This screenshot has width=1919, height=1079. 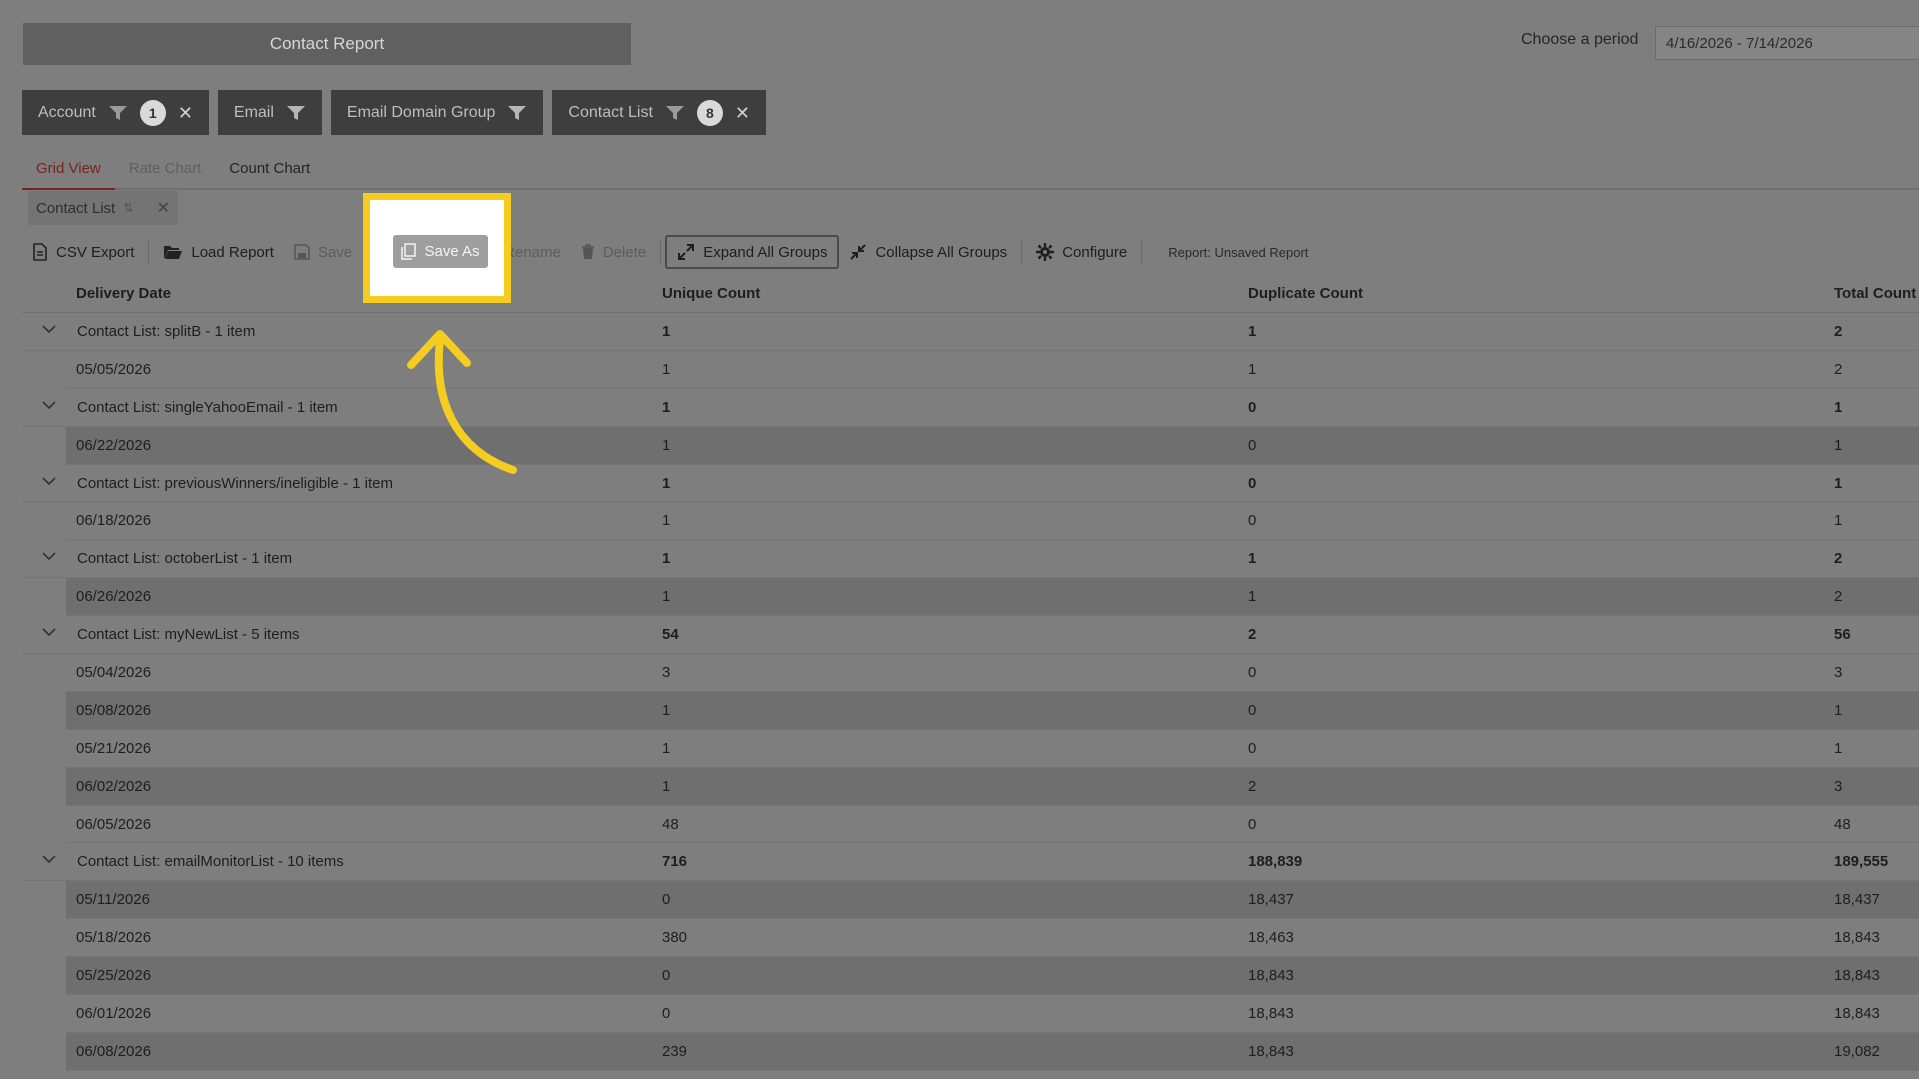 What do you see at coordinates (114, 748) in the screenshot?
I see `delivery-date-cell: 05/21/2026` at bounding box center [114, 748].